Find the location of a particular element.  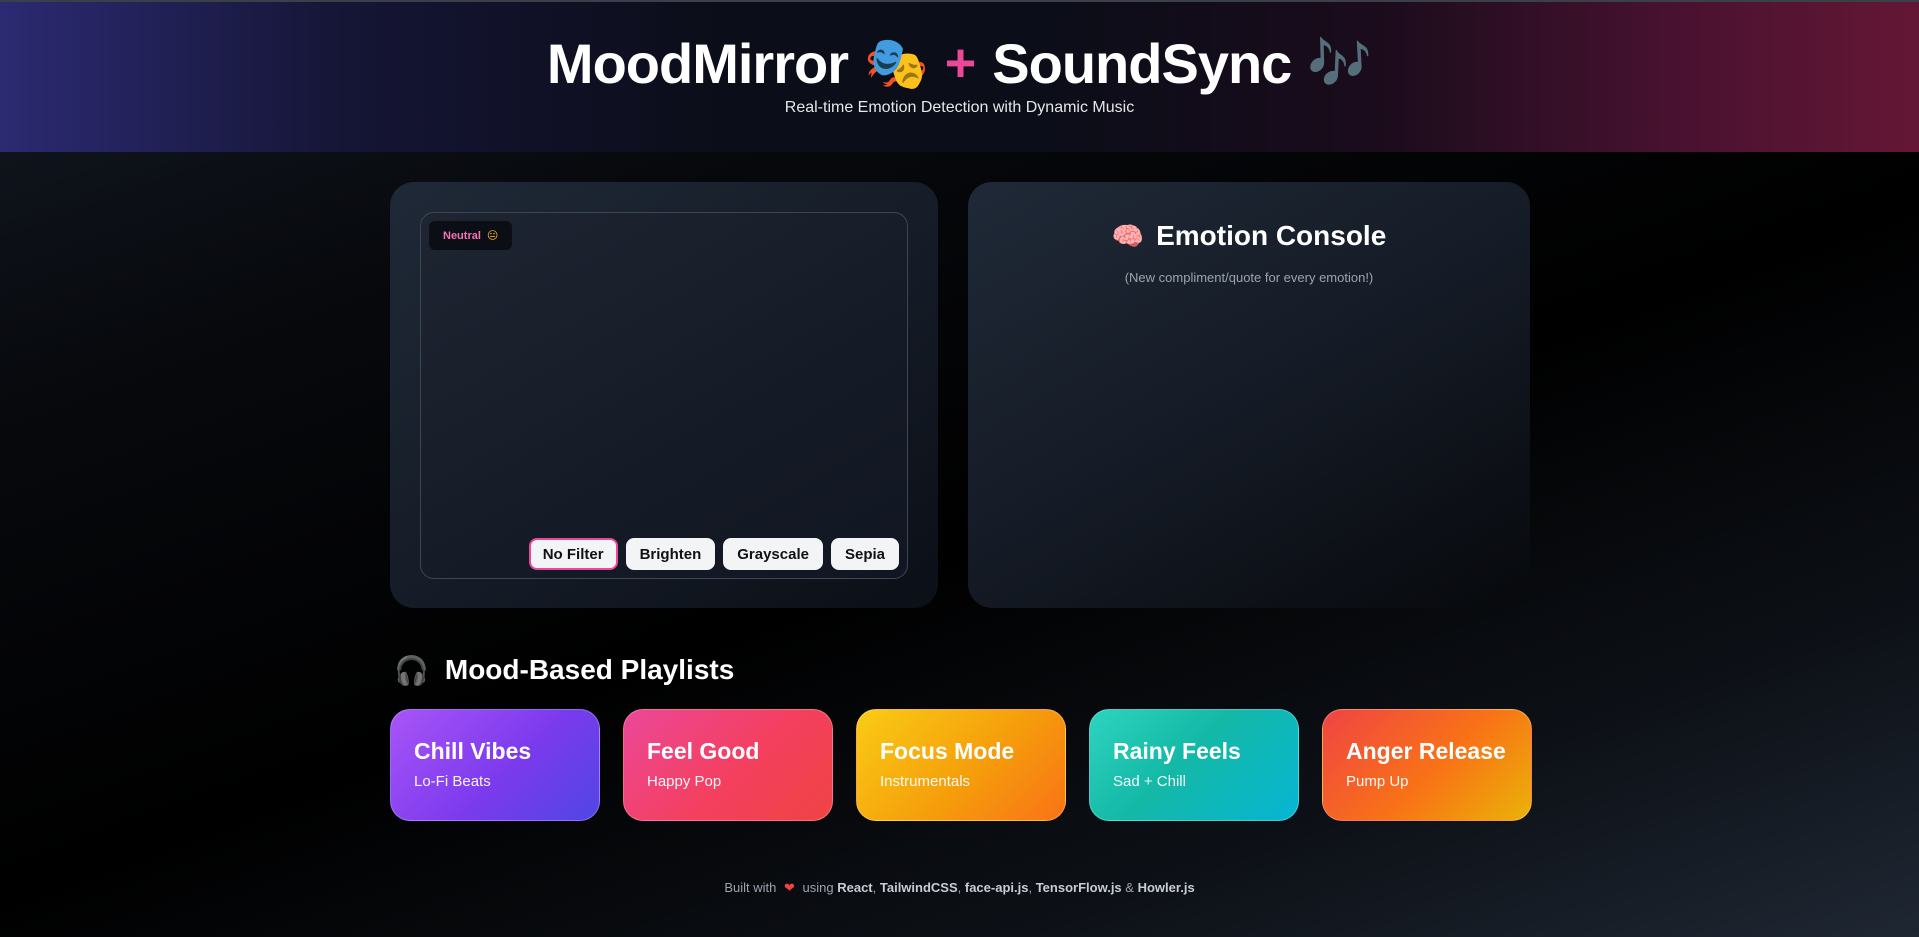

footer-using: using is located at coordinates (818, 887).